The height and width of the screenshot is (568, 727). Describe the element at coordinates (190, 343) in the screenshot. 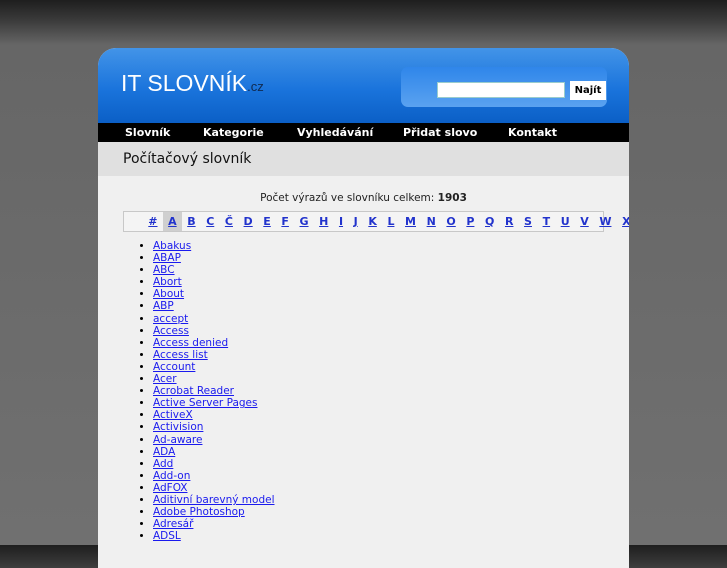

I see `term-link: Access denied` at that location.